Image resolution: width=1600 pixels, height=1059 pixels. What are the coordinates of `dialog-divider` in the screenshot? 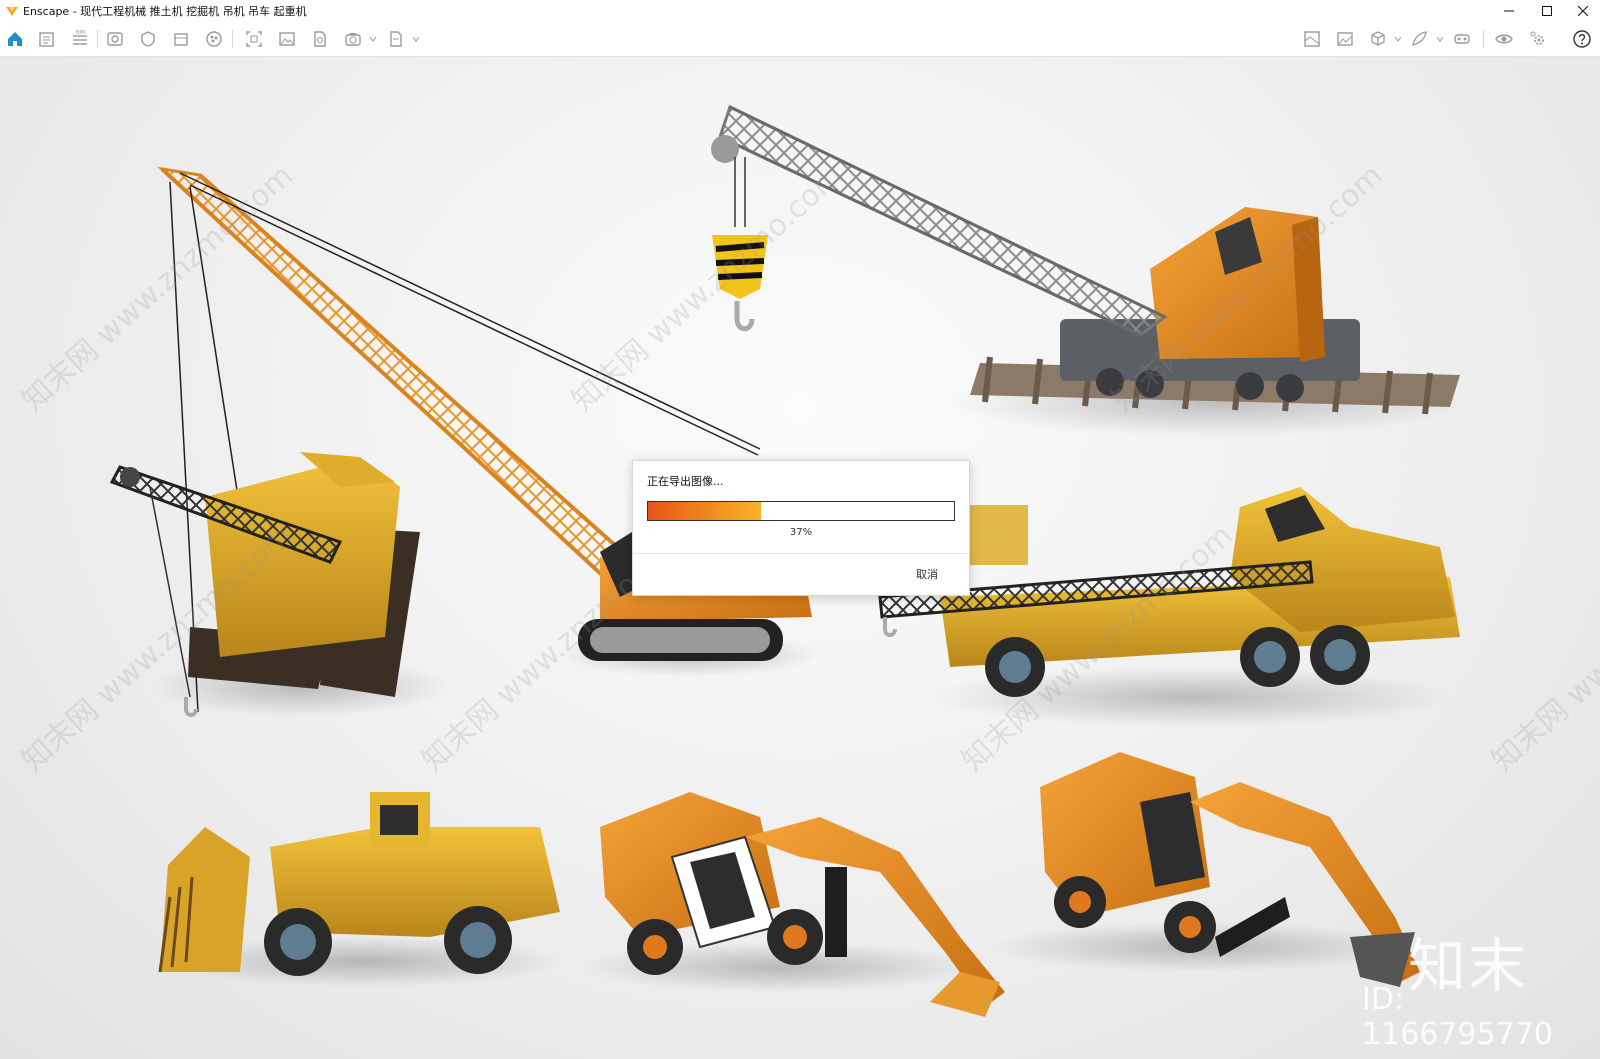 It's located at (801, 553).